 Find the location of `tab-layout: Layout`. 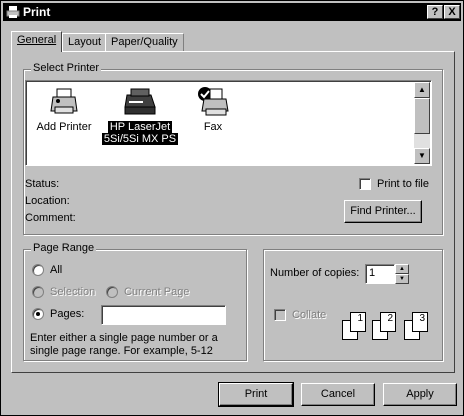

tab-layout: Layout is located at coordinates (85, 42).